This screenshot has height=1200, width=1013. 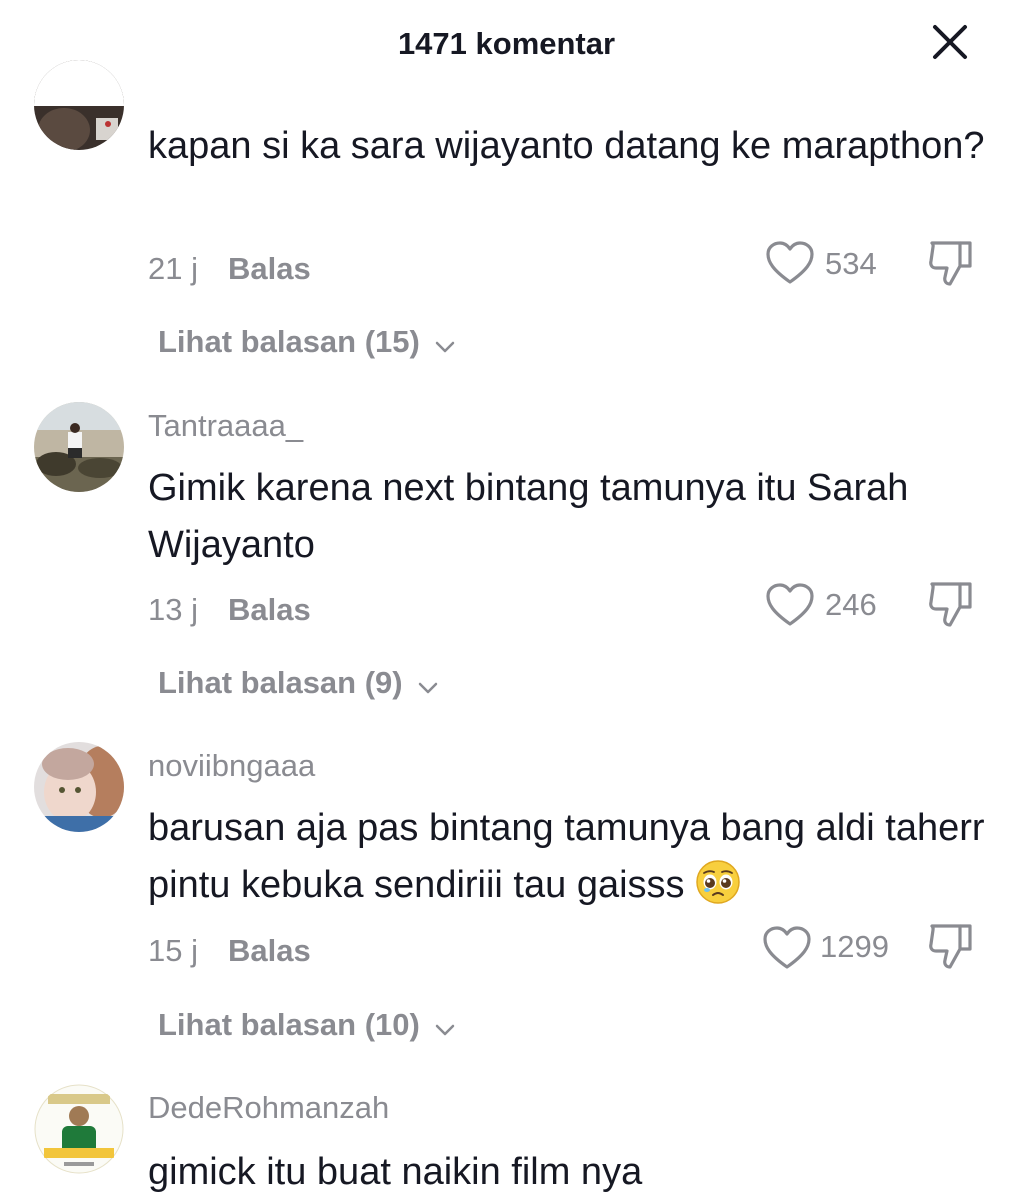 I want to click on comment-time: 21 j, so click(x=173, y=268).